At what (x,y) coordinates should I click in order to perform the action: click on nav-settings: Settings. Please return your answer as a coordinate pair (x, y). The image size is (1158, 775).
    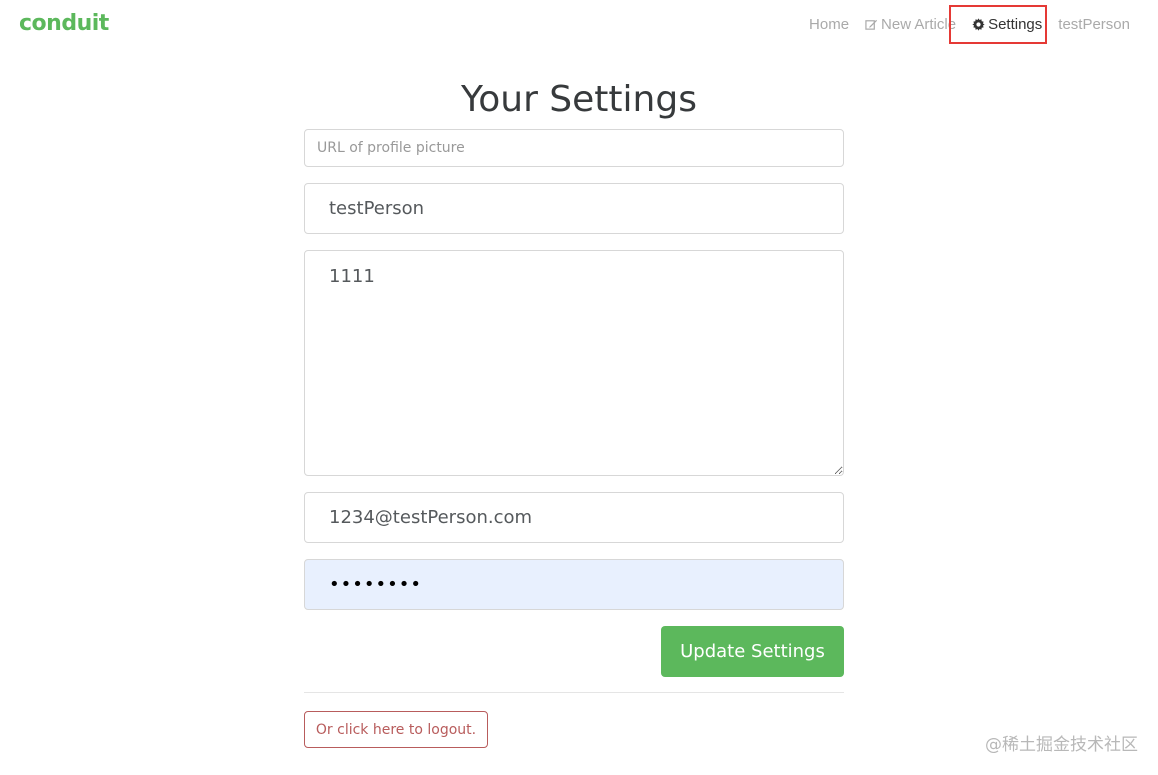
    Looking at the image, I should click on (1007, 24).